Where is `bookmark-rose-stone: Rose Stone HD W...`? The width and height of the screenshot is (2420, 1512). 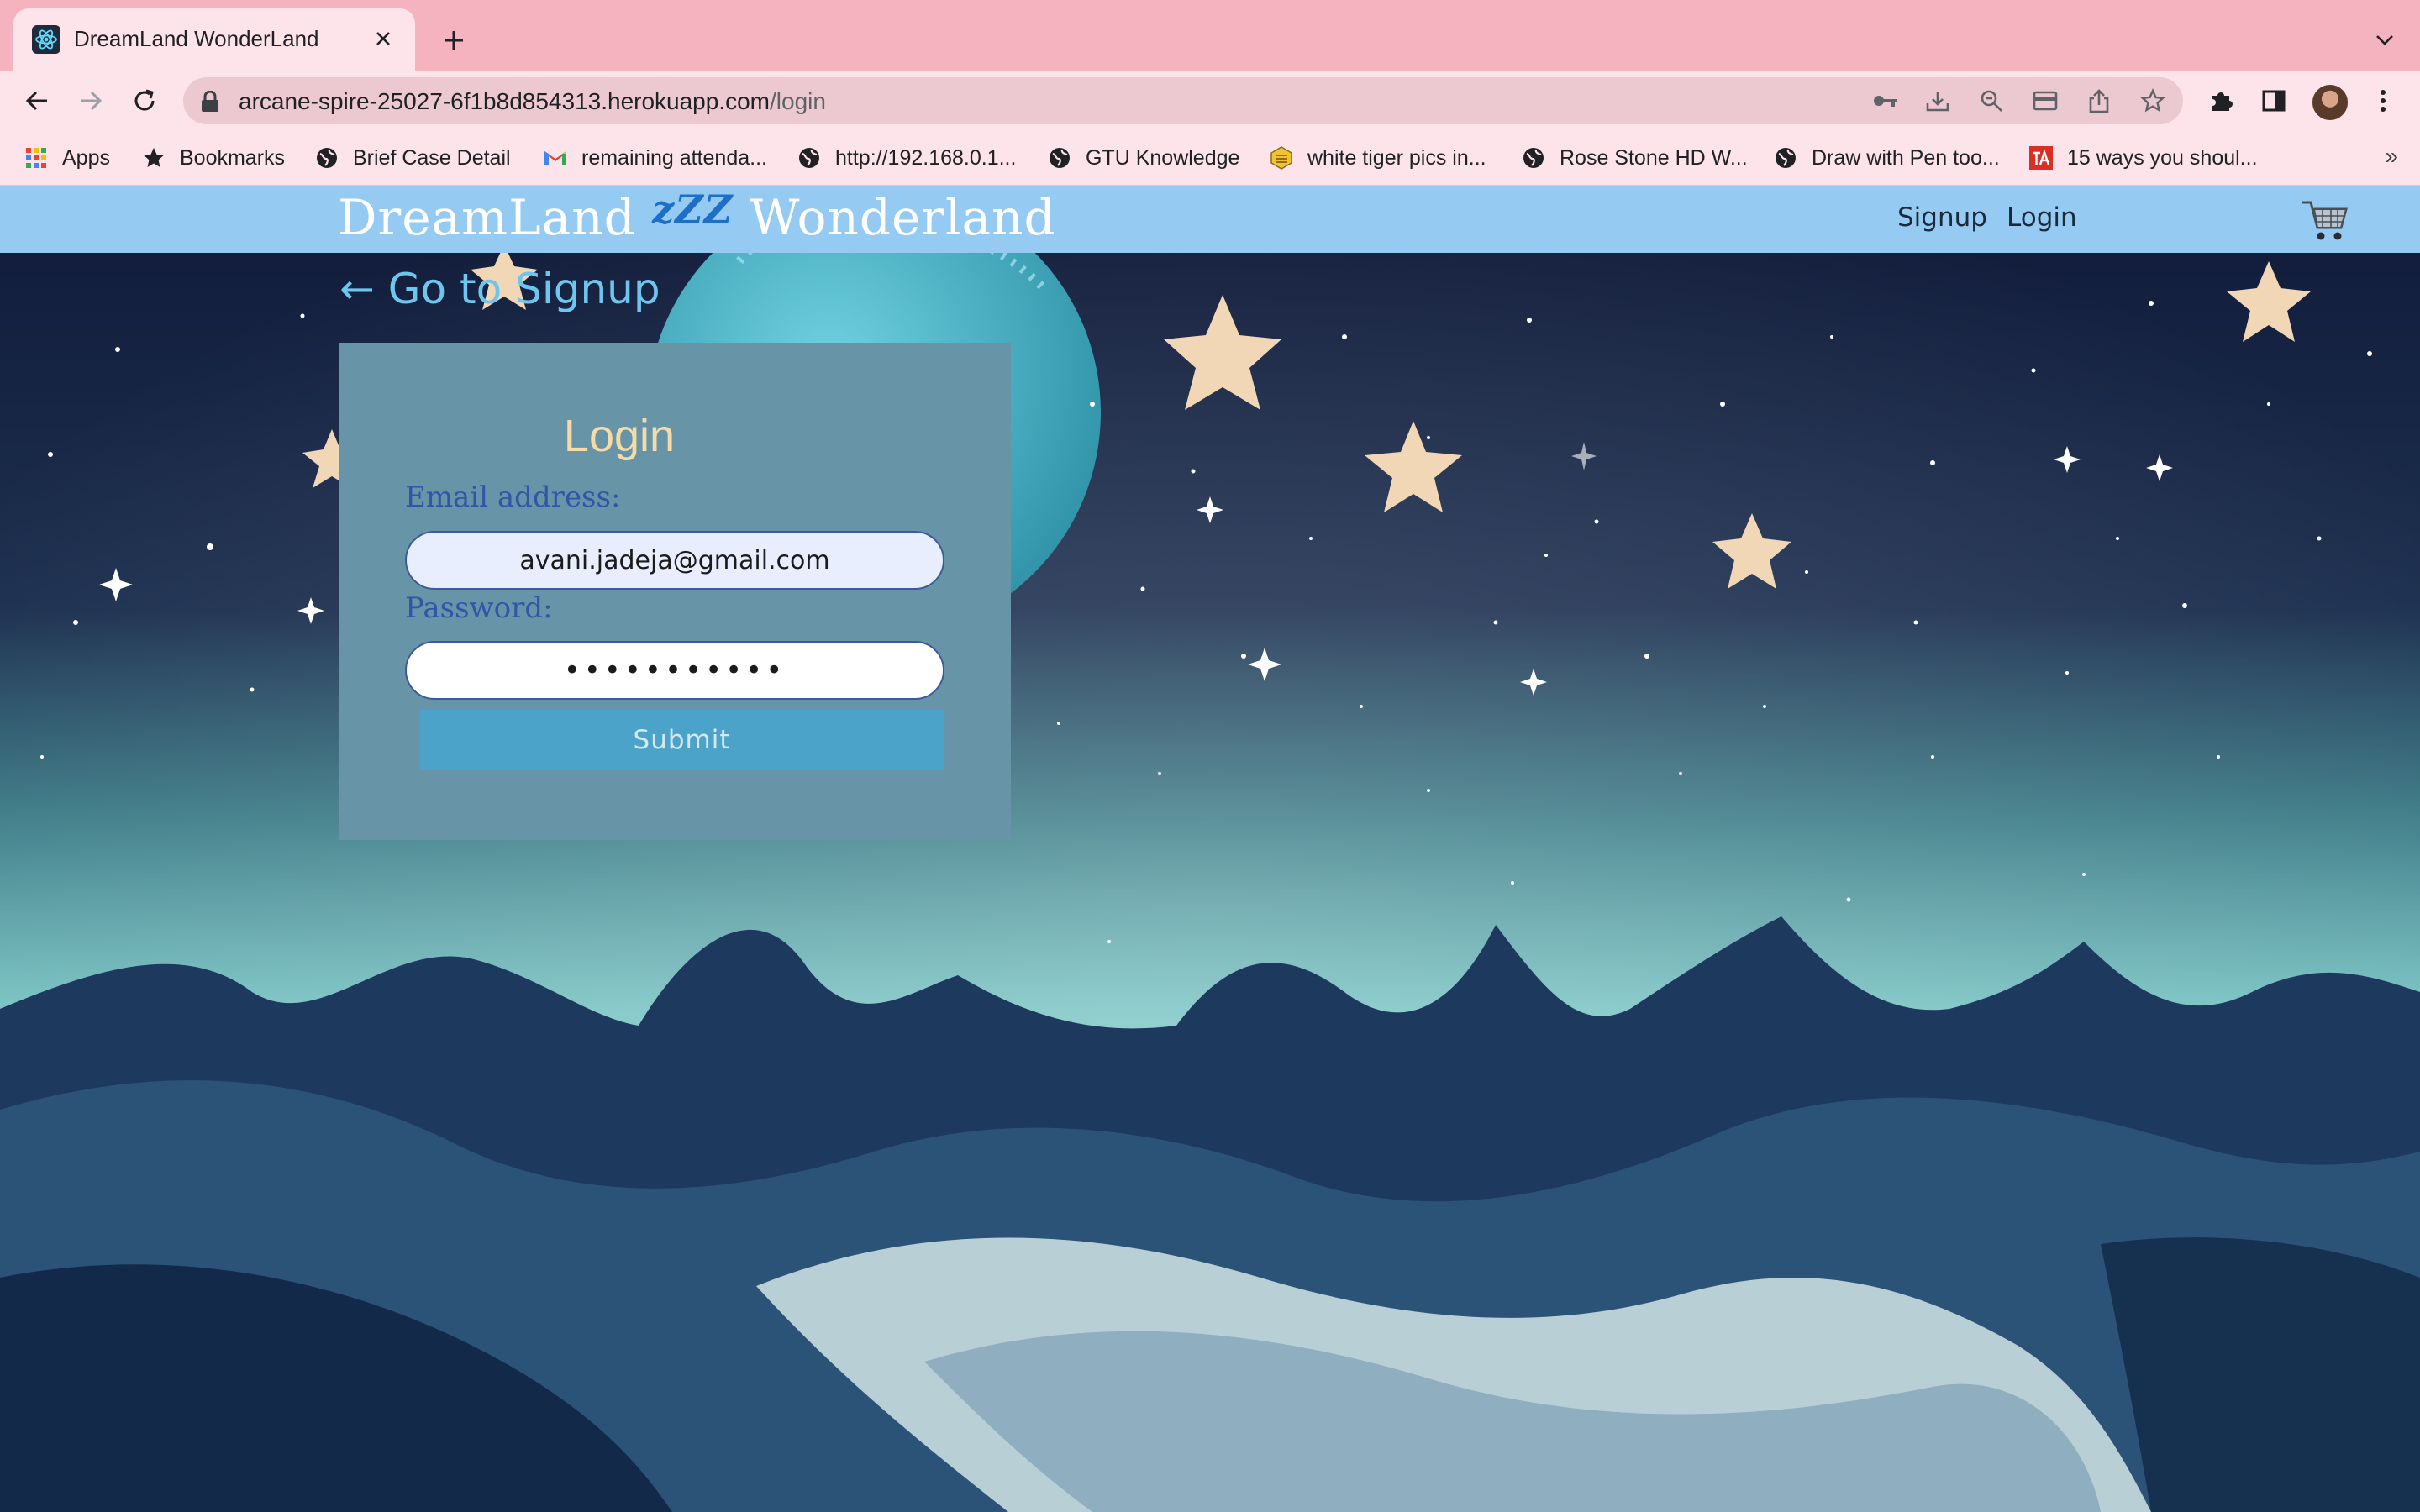
bookmark-rose-stone: Rose Stone HD W... is located at coordinates (1634, 158).